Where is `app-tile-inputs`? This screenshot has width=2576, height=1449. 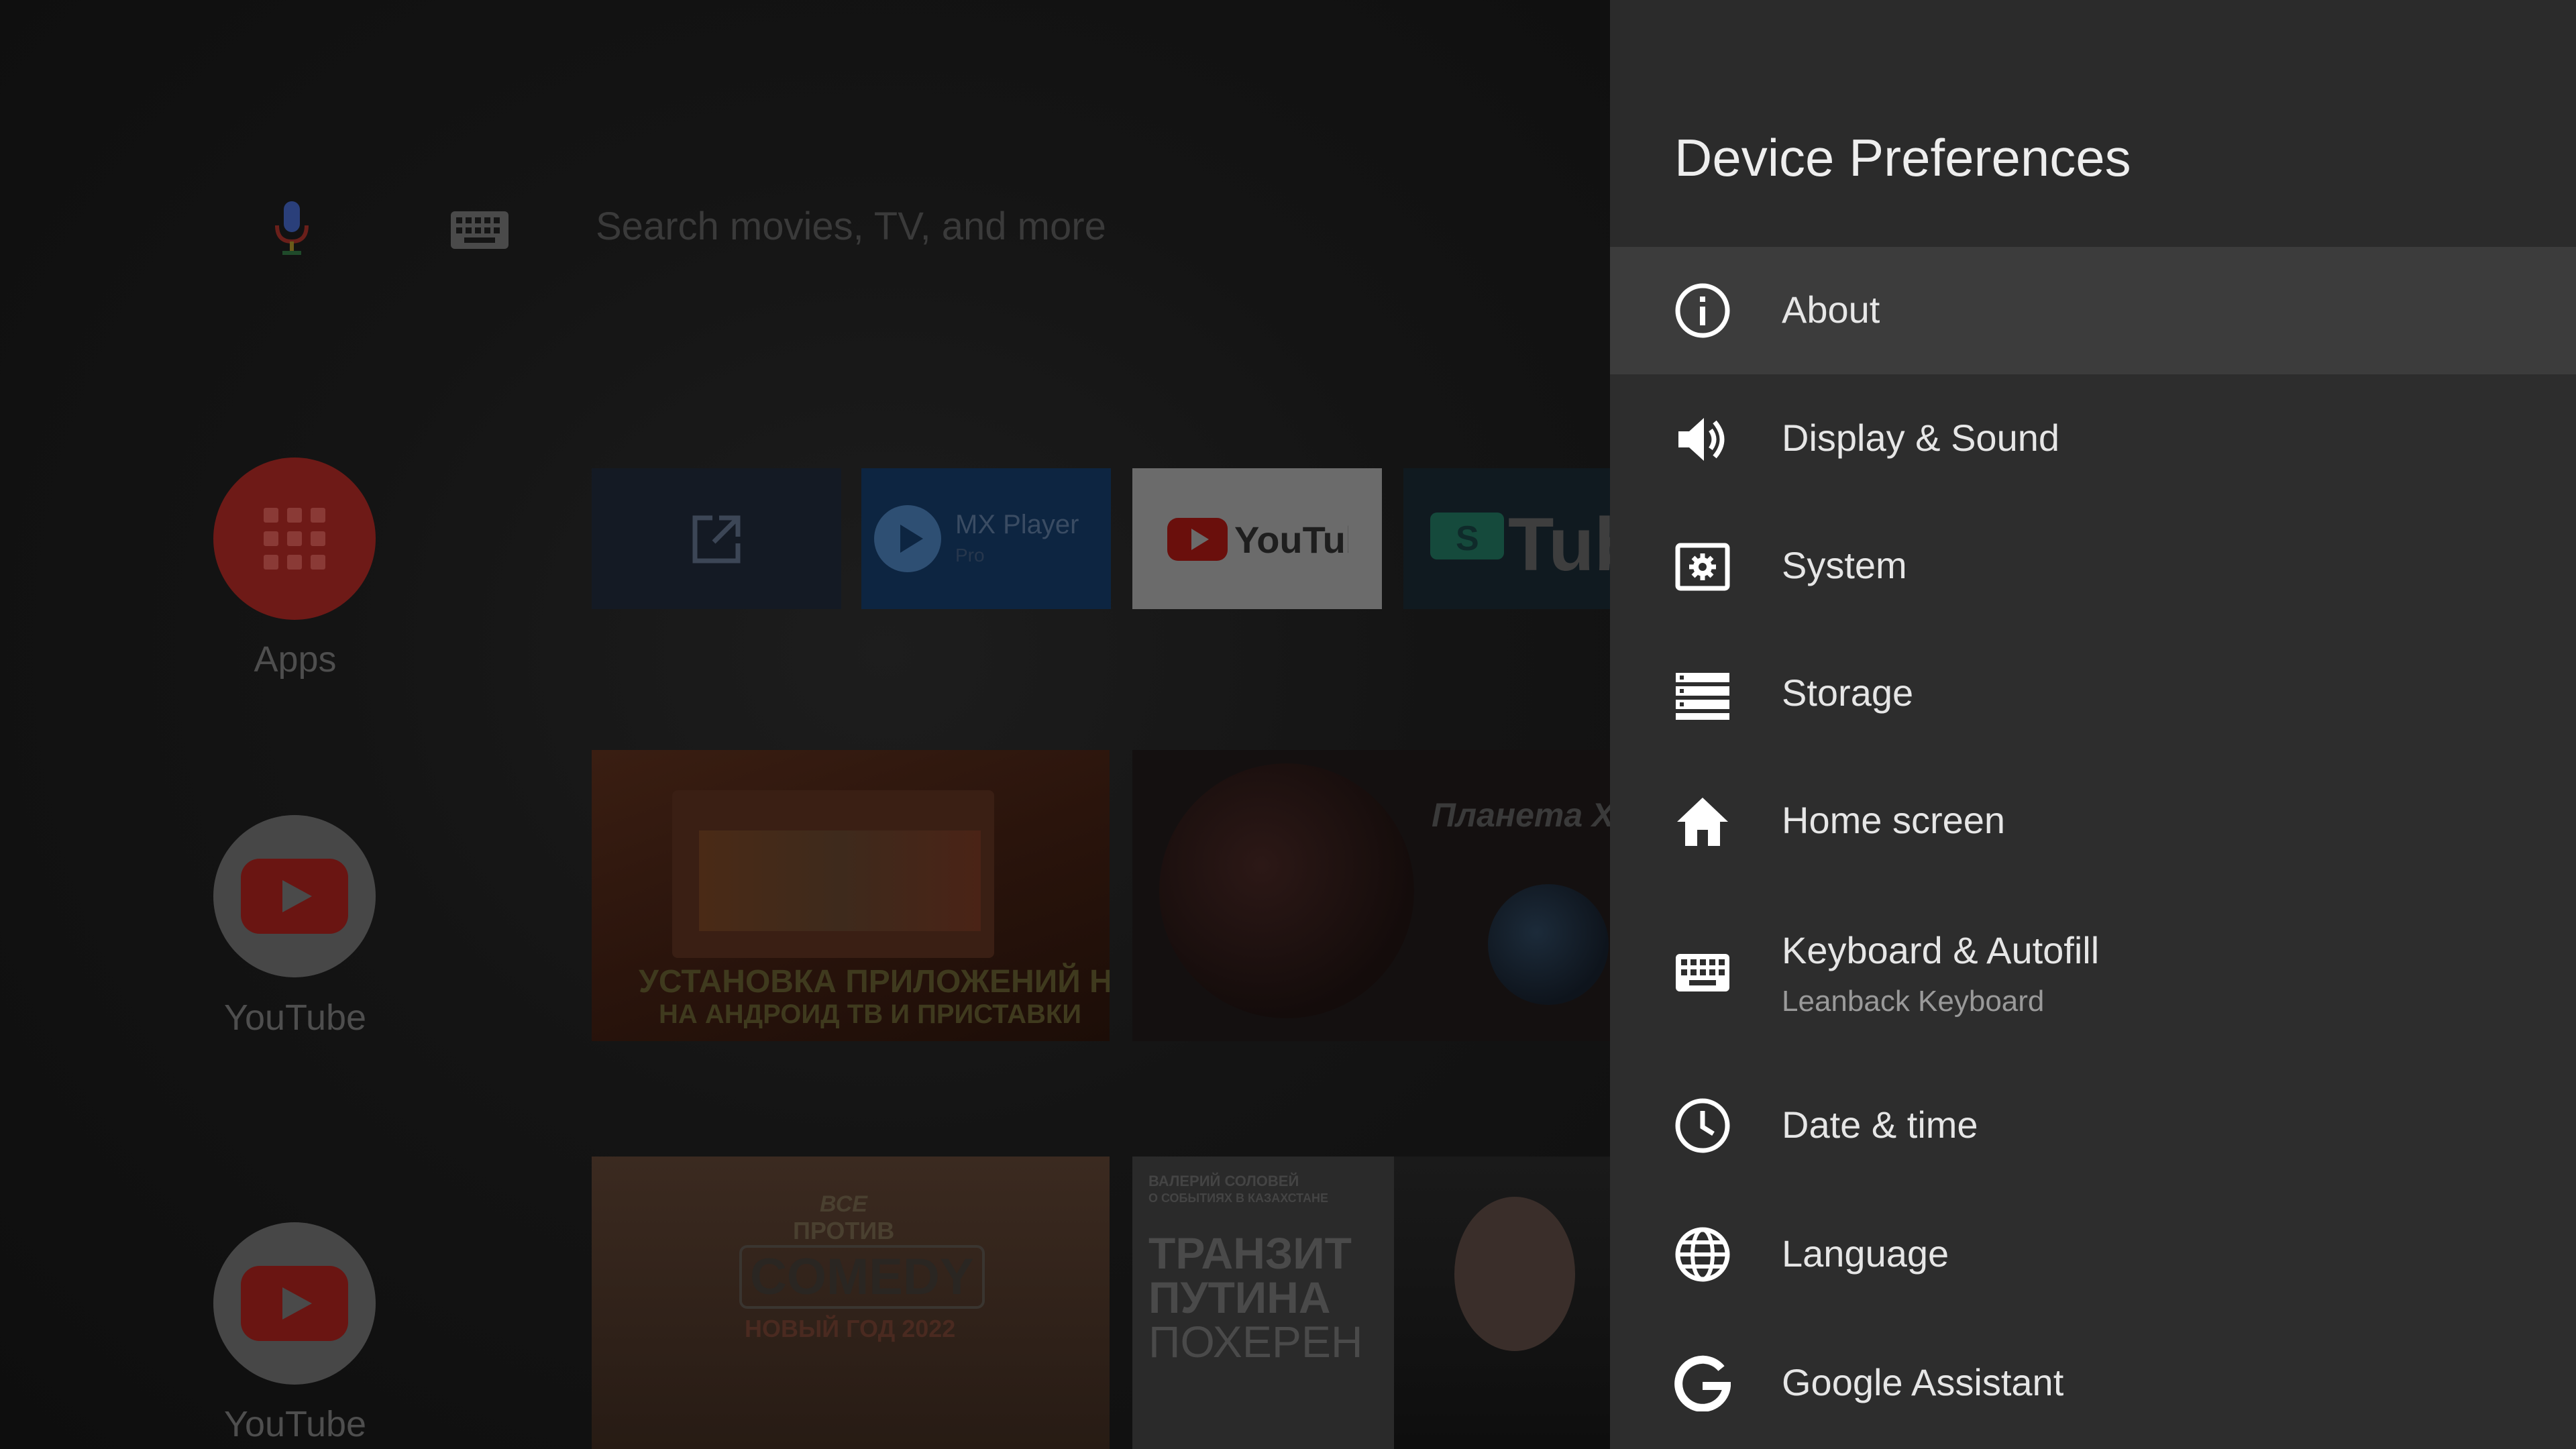 app-tile-inputs is located at coordinates (716, 538).